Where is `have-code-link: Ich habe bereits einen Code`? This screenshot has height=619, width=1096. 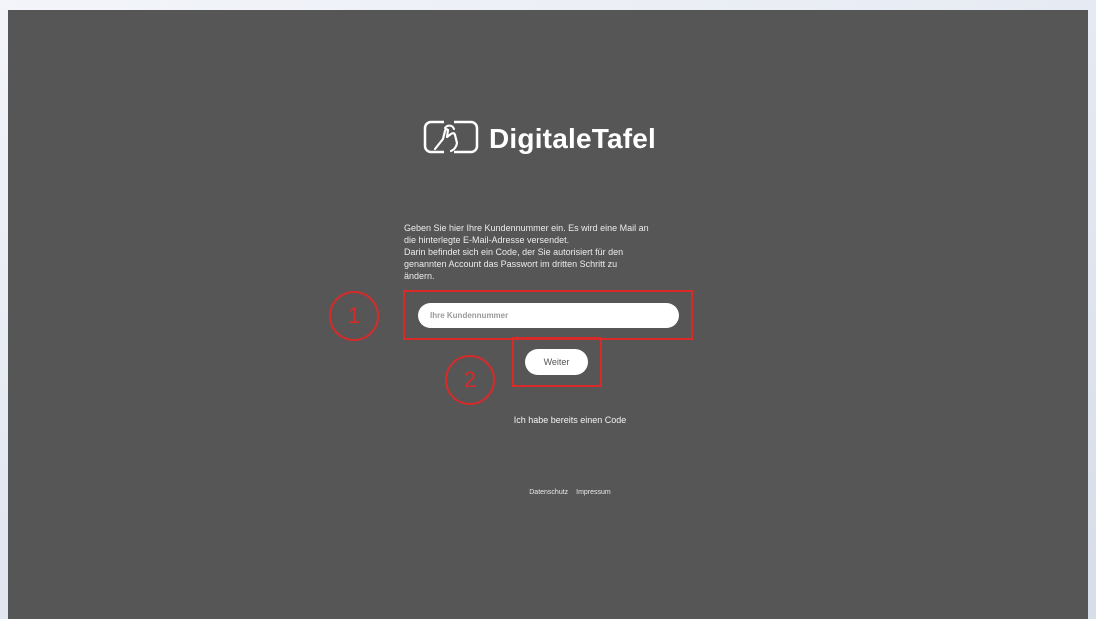 have-code-link: Ich habe bereits einen Code is located at coordinates (570, 420).